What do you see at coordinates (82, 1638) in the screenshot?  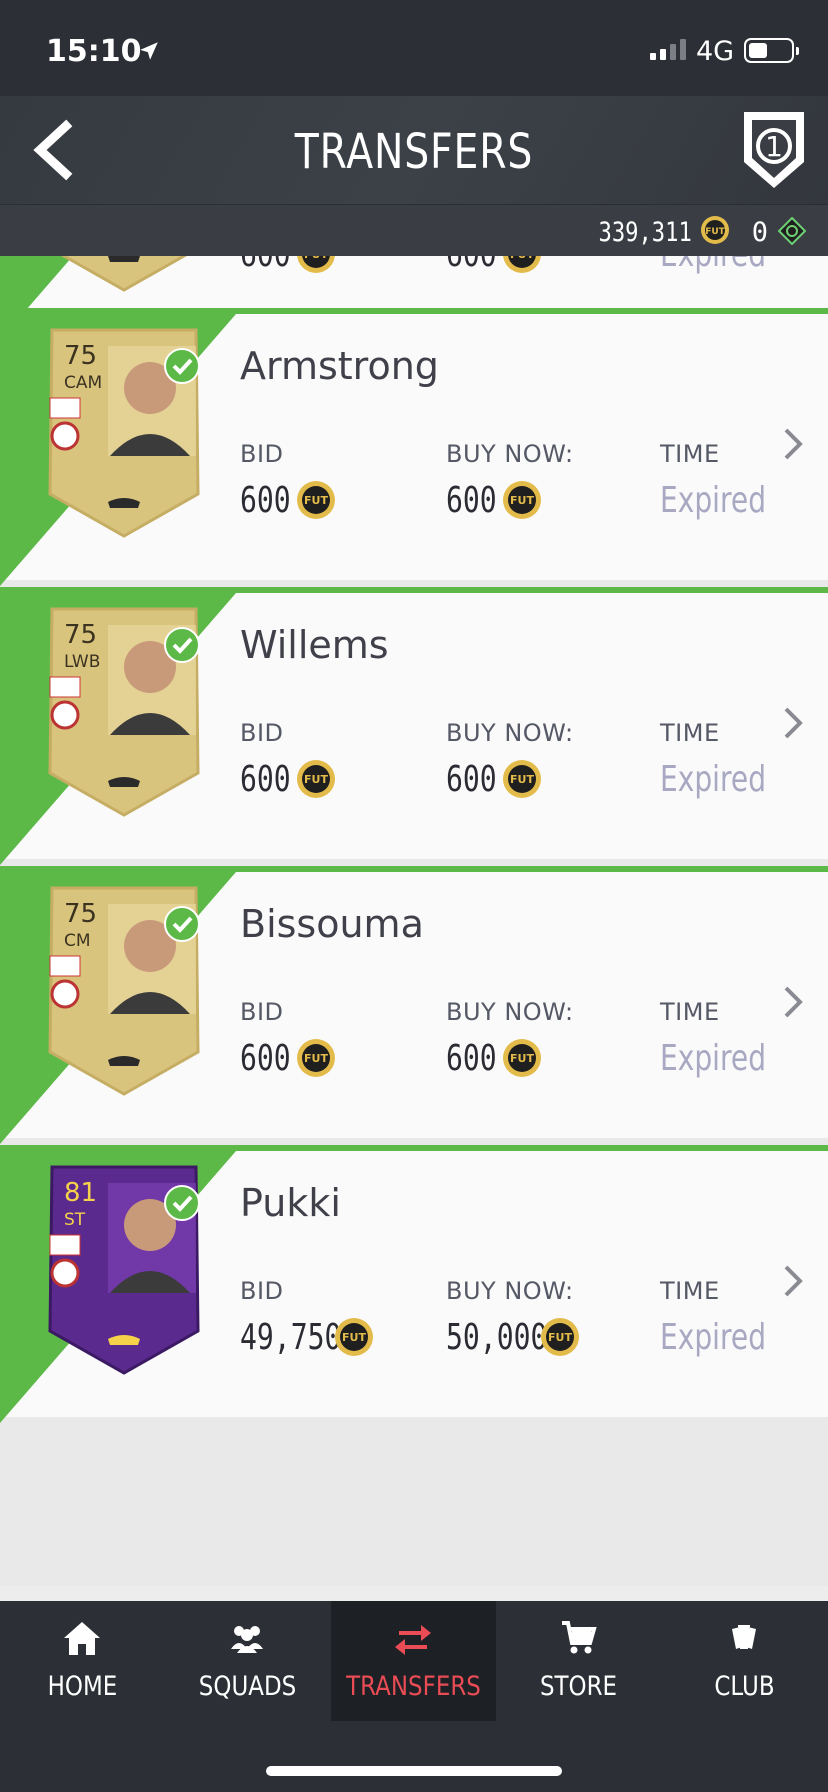 I see `home-icon` at bounding box center [82, 1638].